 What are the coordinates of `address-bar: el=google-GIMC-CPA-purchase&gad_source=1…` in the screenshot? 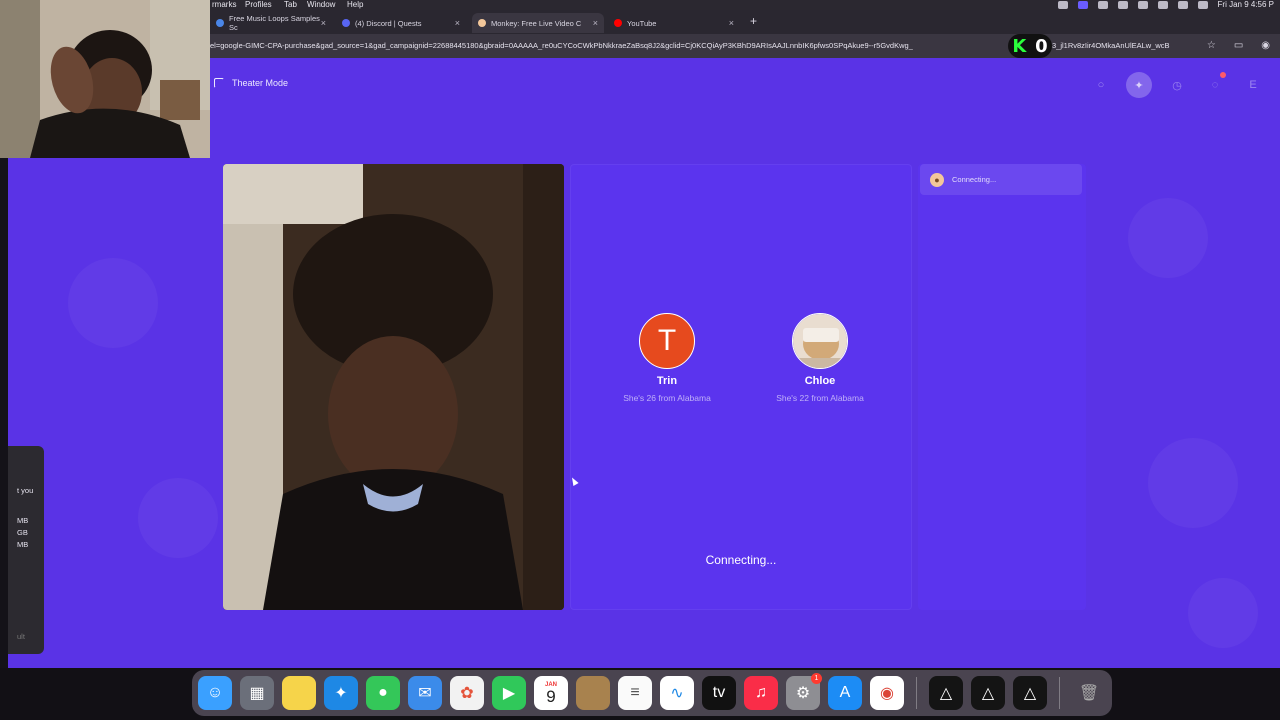 It's located at (745, 46).